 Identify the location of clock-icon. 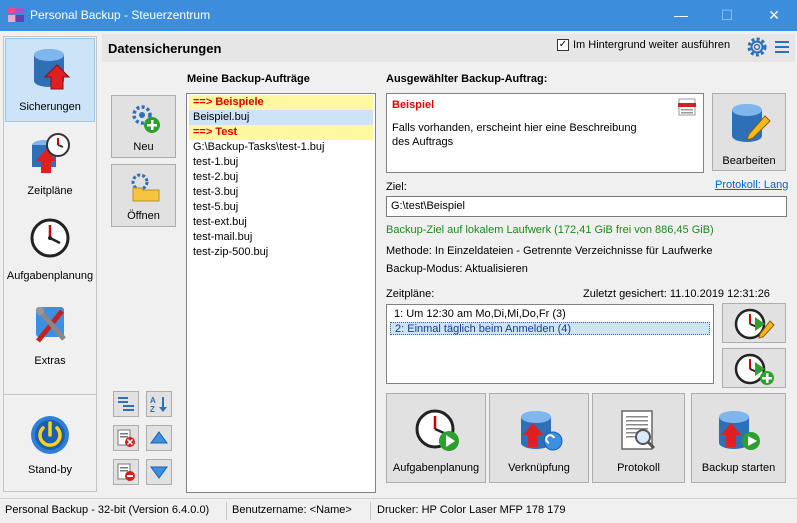
(50, 238).